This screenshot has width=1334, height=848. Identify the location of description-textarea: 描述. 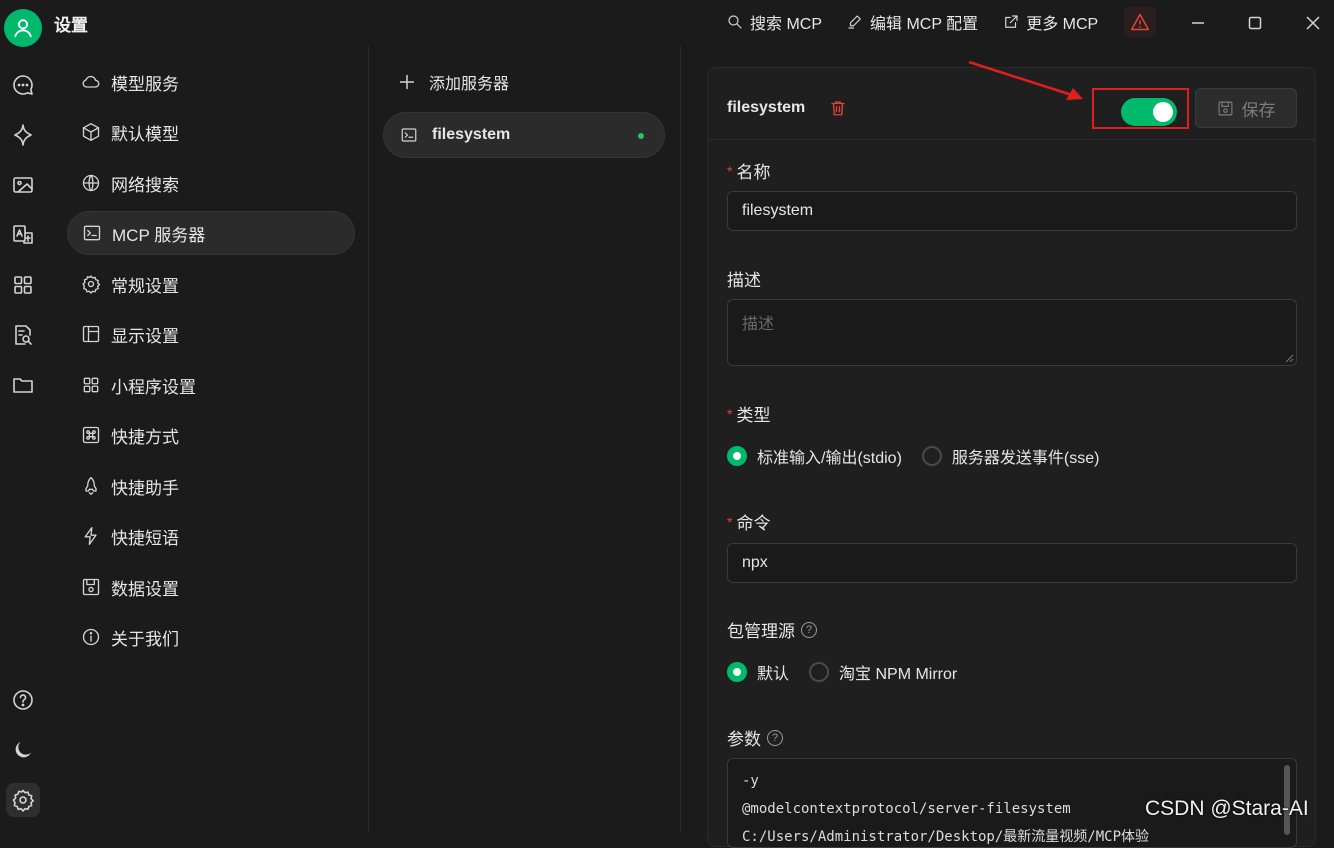
(1012, 332).